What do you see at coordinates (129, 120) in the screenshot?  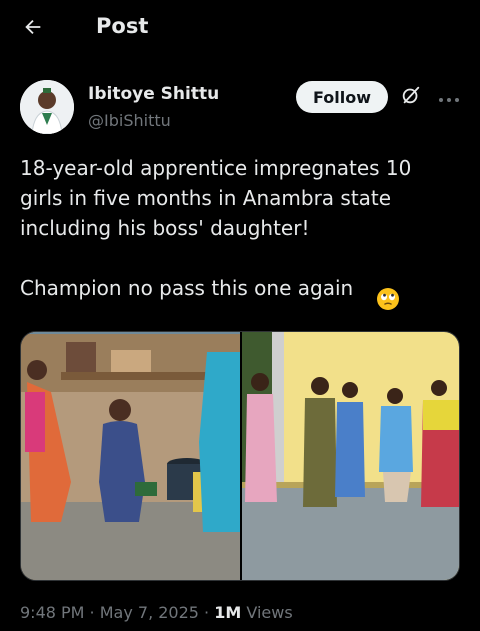 I see `author-handle: @IbiShittu` at bounding box center [129, 120].